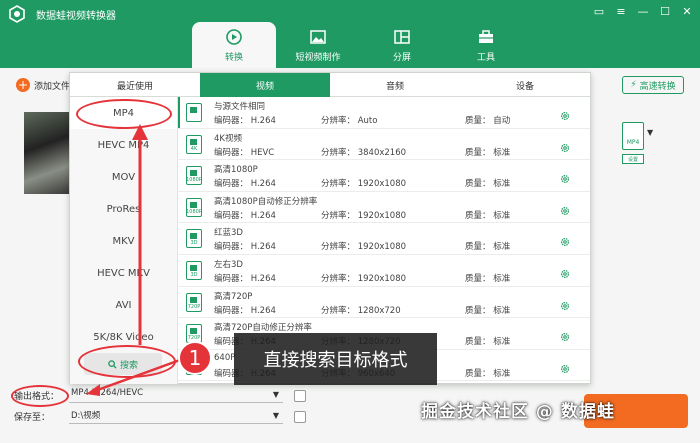  What do you see at coordinates (599, 11) in the screenshot?
I see `feedback-icon: ▭` at bounding box center [599, 11].